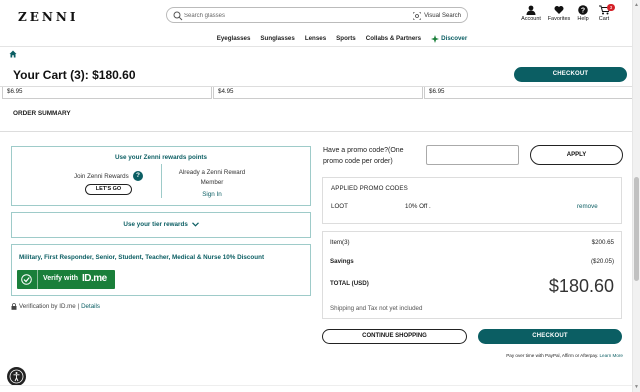 This screenshot has width=640, height=392. Describe the element at coordinates (339, 206) in the screenshot. I see `promo-code-value: LOOT` at that location.